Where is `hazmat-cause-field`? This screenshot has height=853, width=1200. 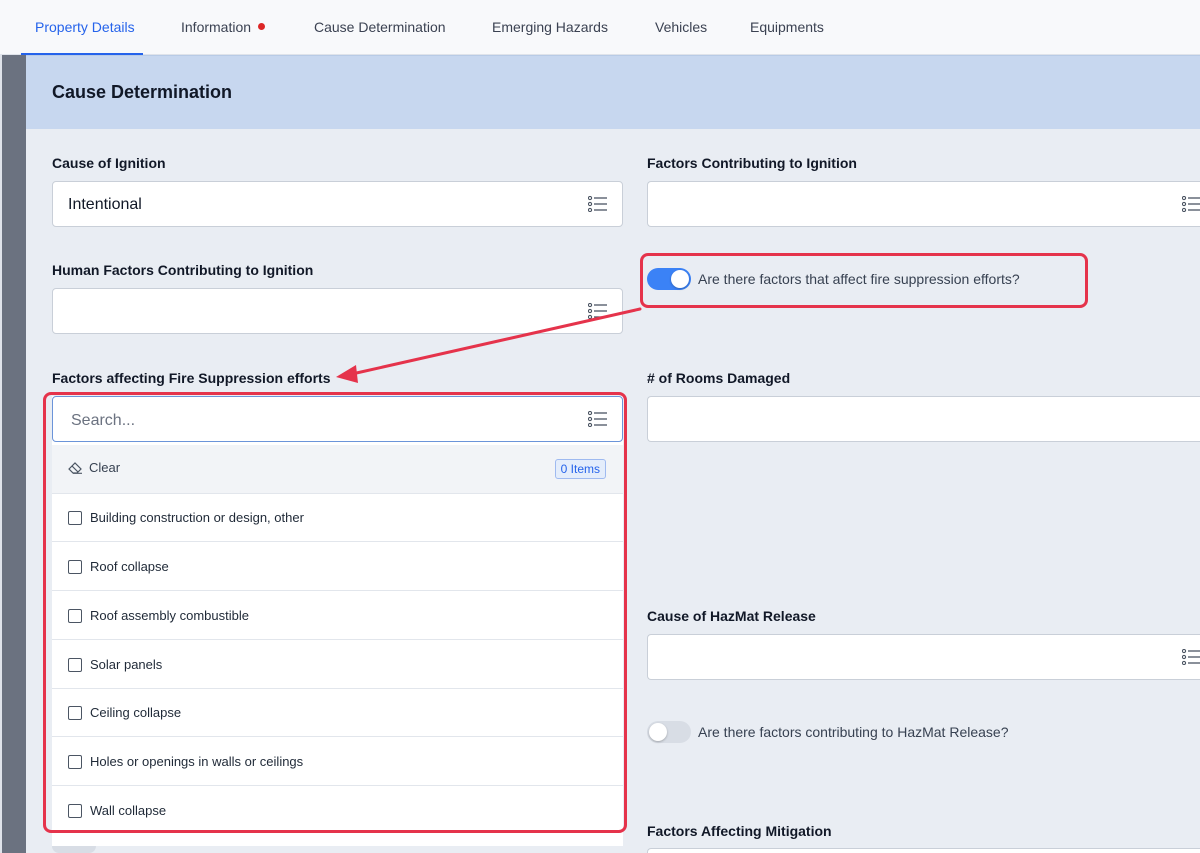
hazmat-cause-field is located at coordinates (923, 657).